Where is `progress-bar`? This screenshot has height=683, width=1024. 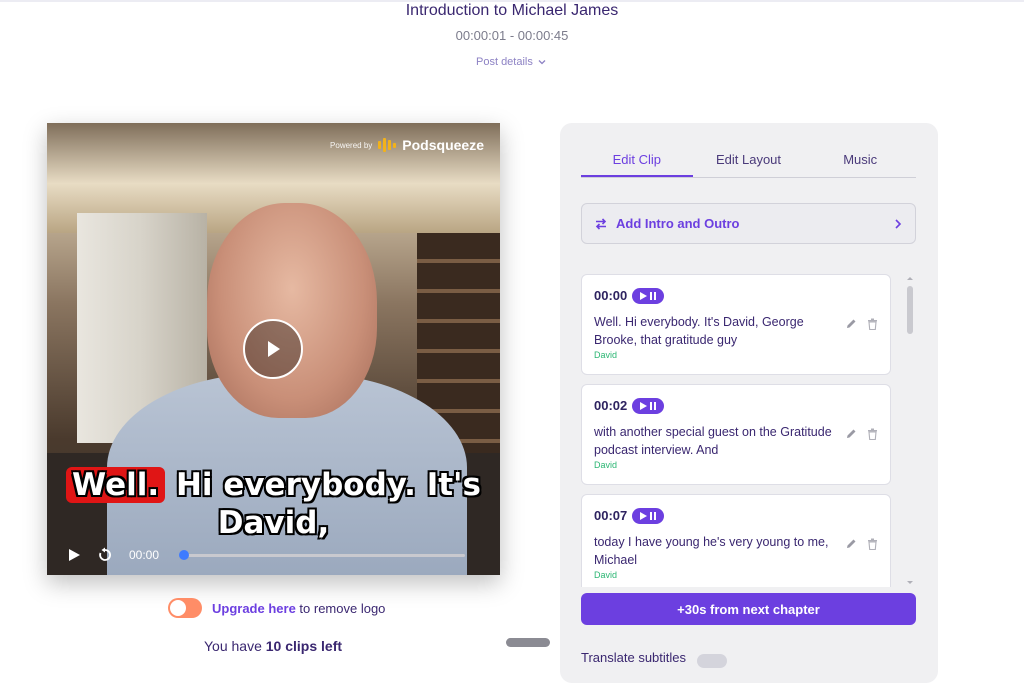
progress-bar is located at coordinates (322, 554).